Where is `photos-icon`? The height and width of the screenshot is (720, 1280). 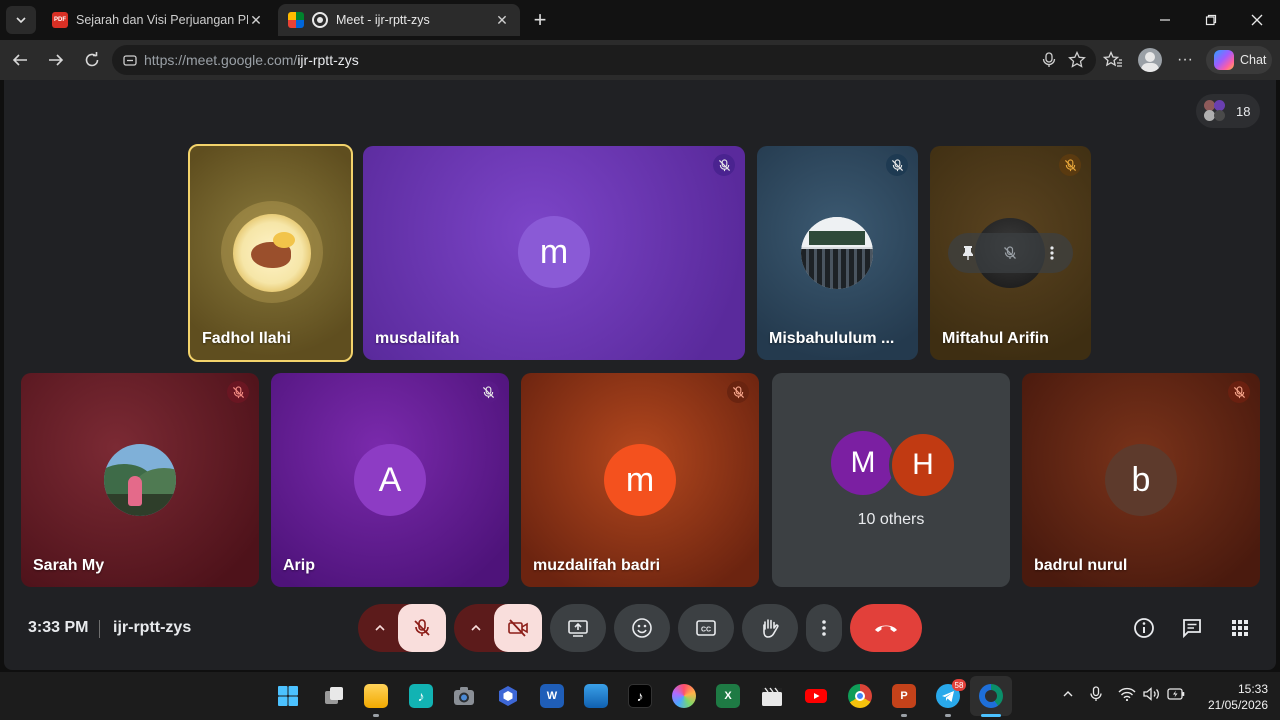 photos-icon is located at coordinates (596, 696).